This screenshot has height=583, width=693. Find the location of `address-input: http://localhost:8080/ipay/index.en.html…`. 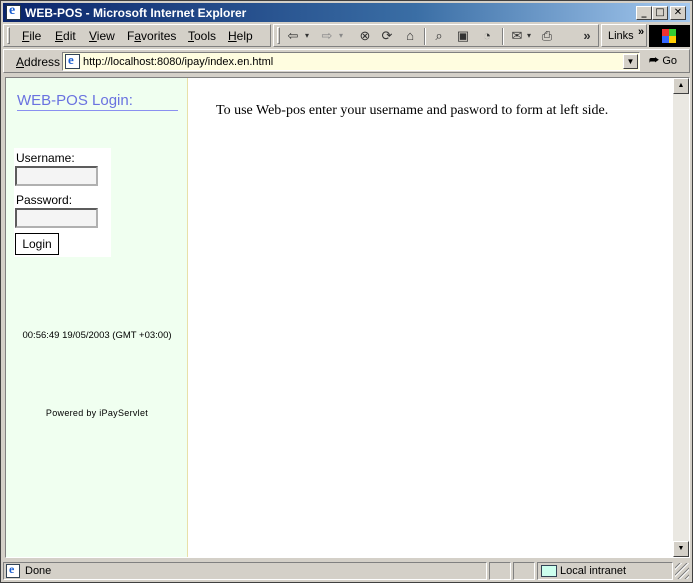

address-input: http://localhost:8080/ipay/index.en.html… is located at coordinates (351, 61).